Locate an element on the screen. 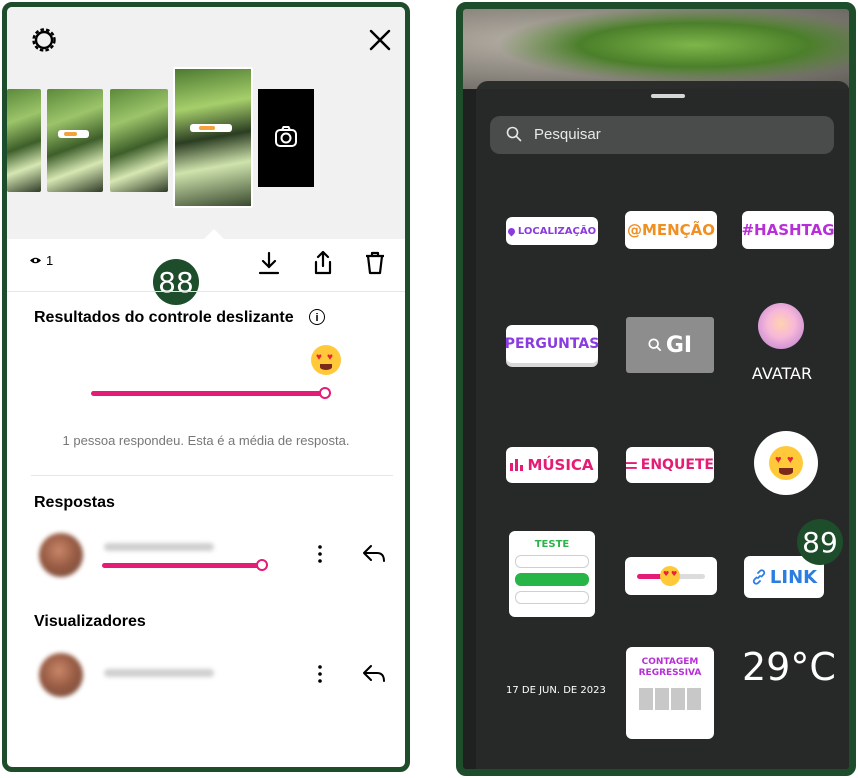 The height and width of the screenshot is (778, 858). gear-icon is located at coordinates (44, 40).